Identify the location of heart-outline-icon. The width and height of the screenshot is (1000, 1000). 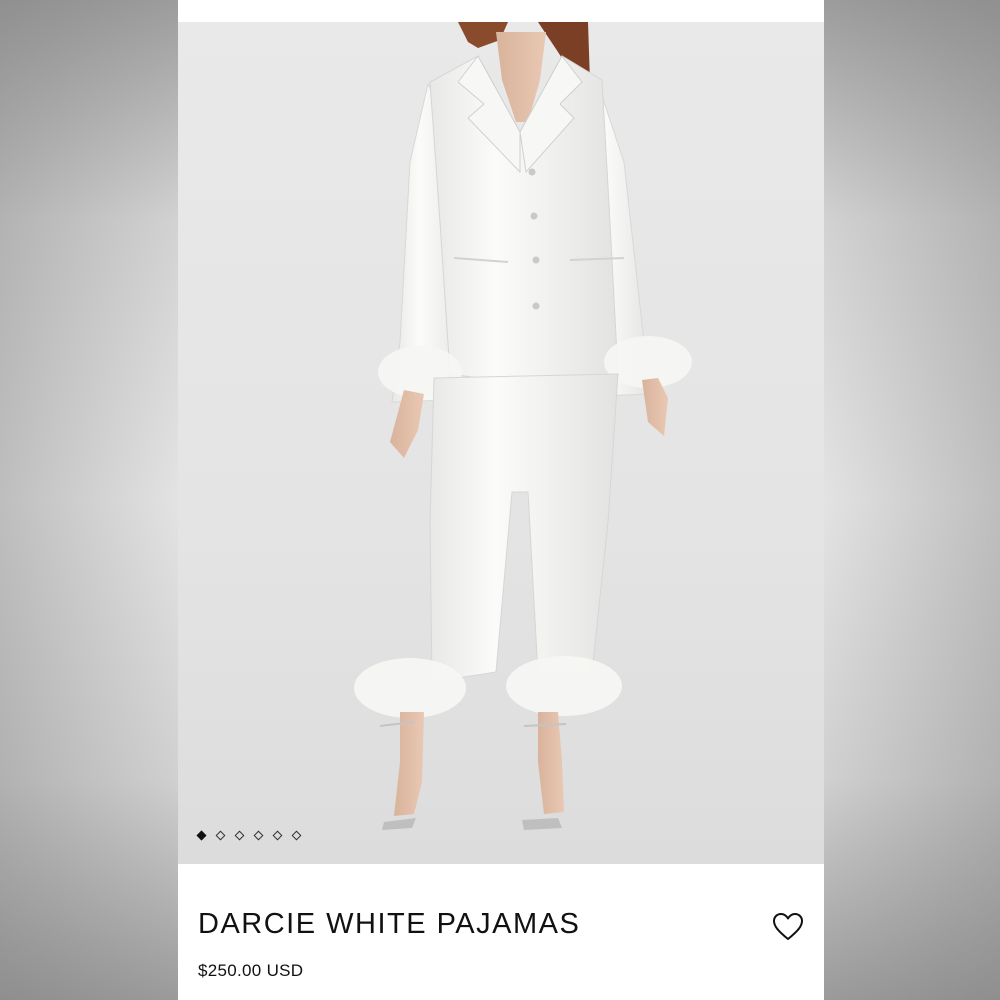
(788, 926).